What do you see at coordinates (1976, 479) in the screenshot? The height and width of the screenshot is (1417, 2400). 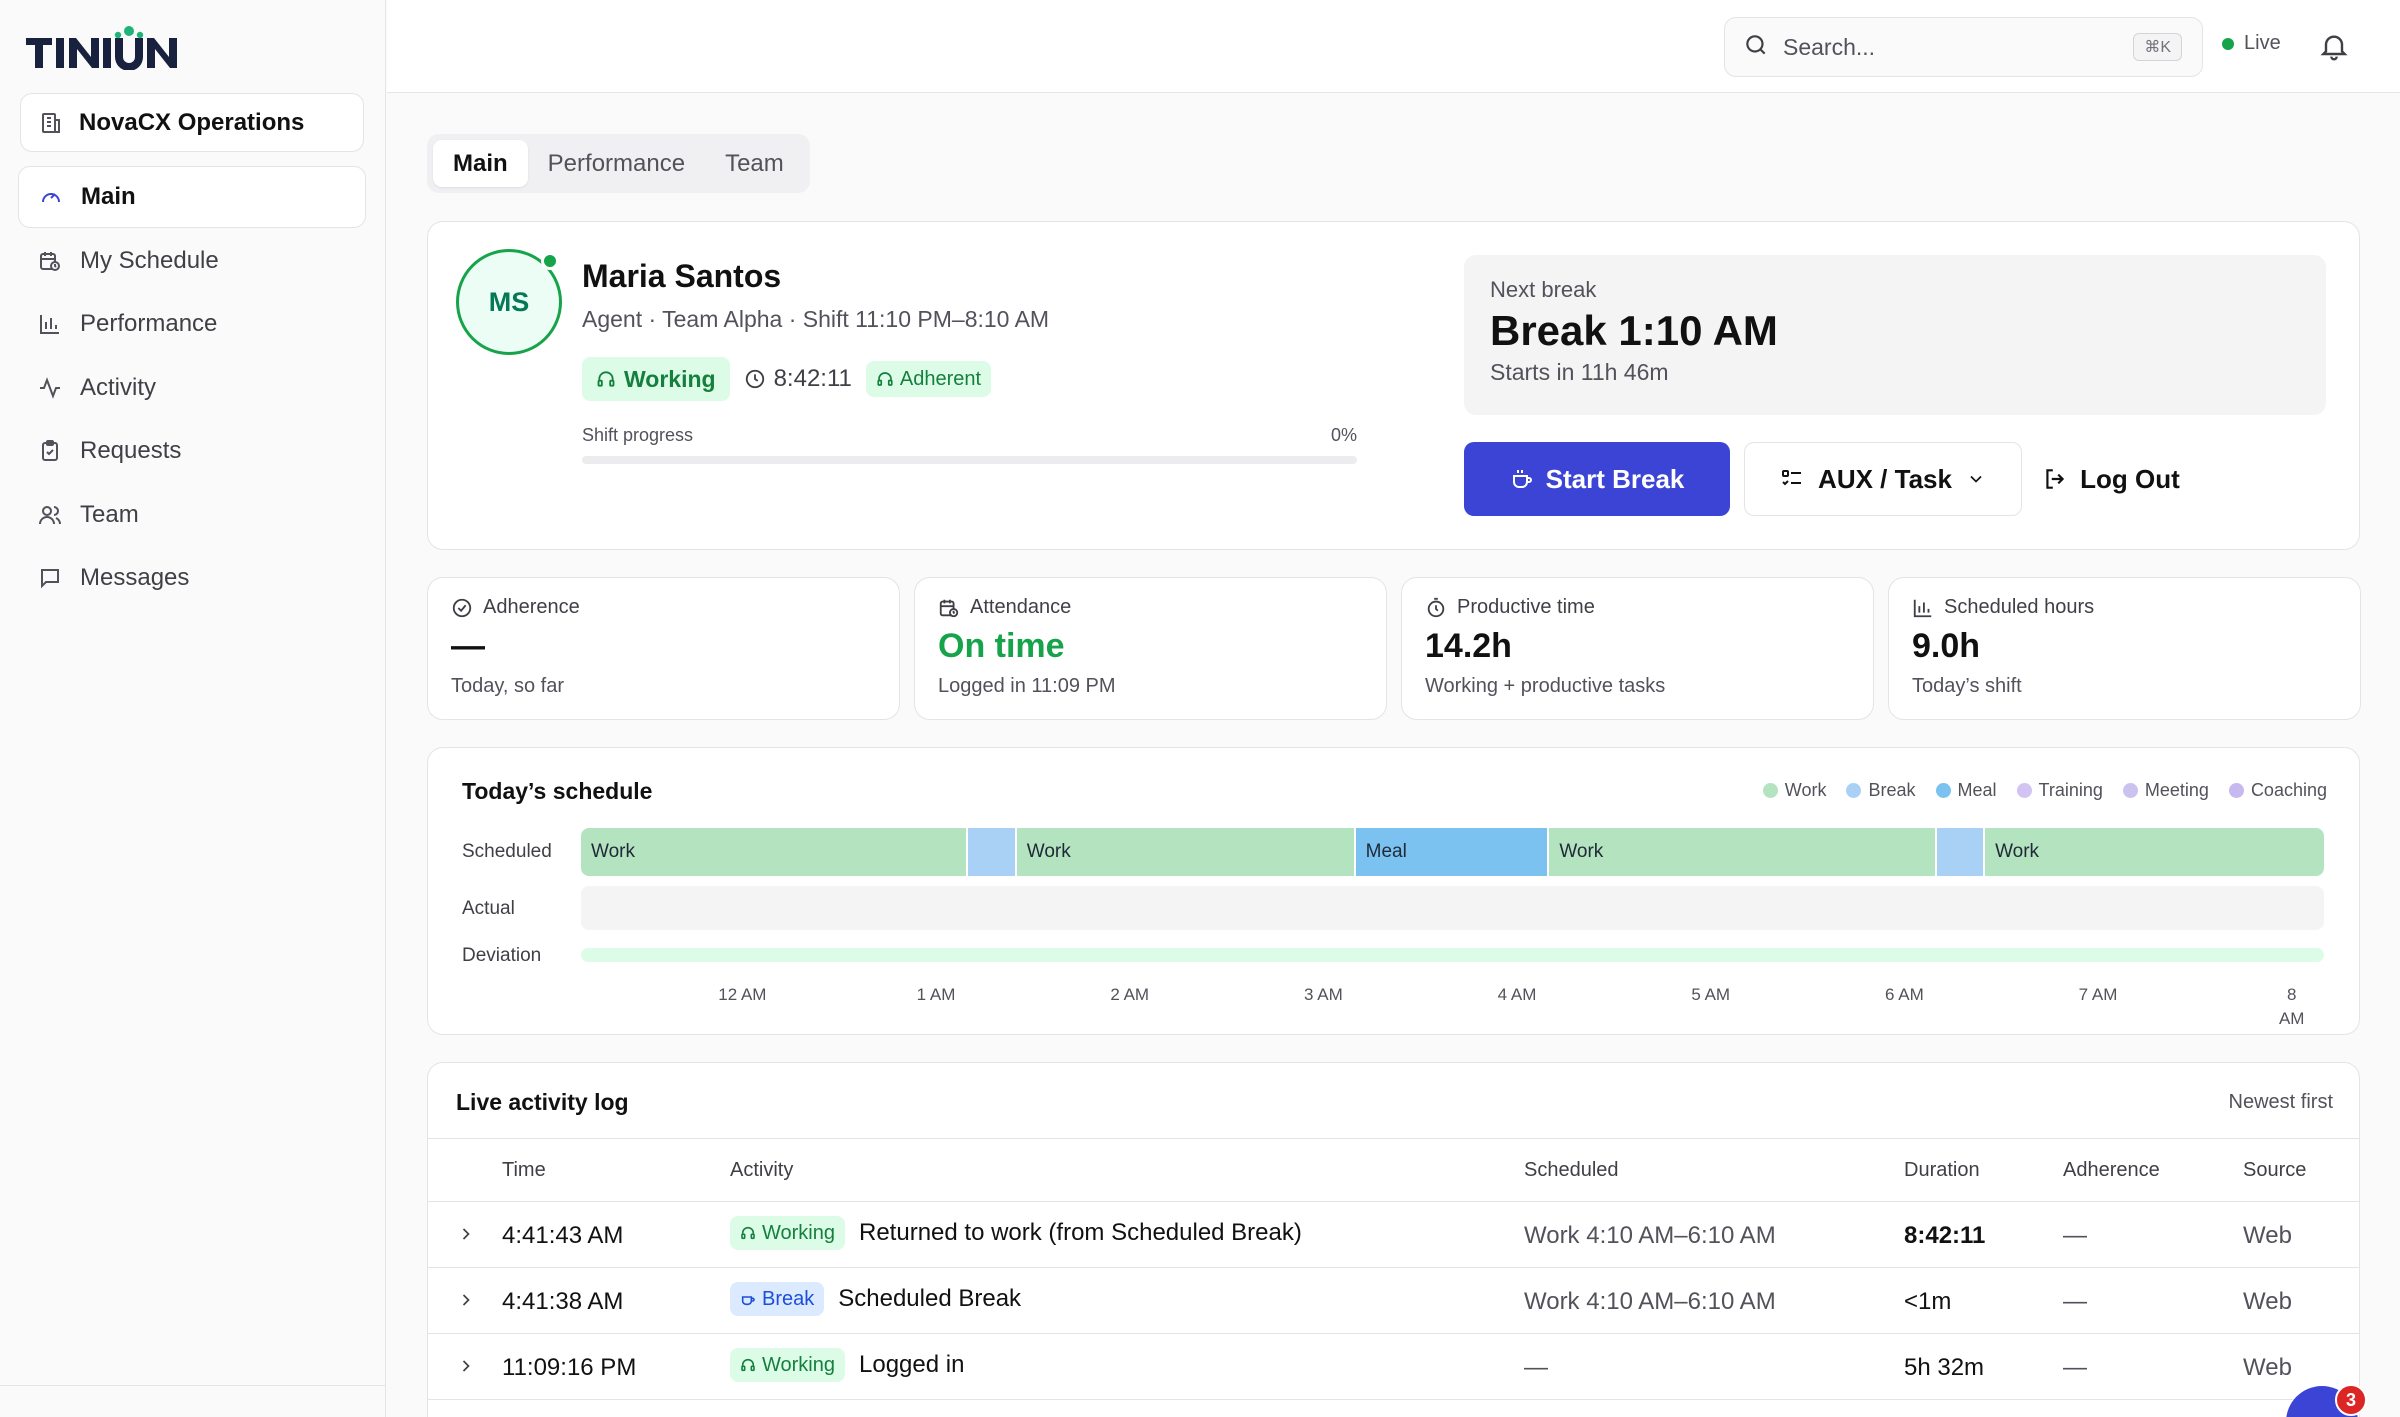 I see `chevron-down-icon` at bounding box center [1976, 479].